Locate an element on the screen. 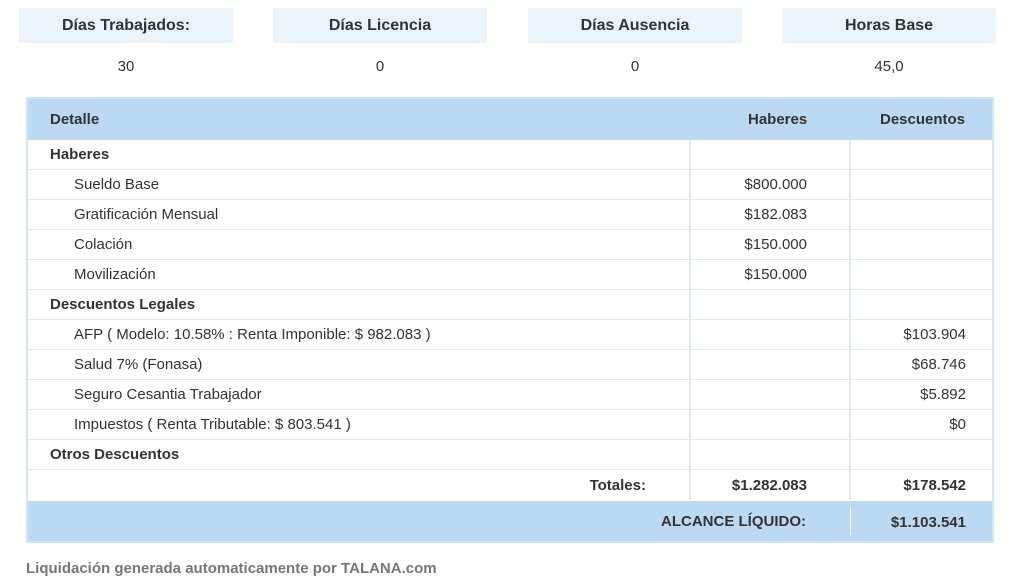  descuento-cell: $0 is located at coordinates (920, 424).